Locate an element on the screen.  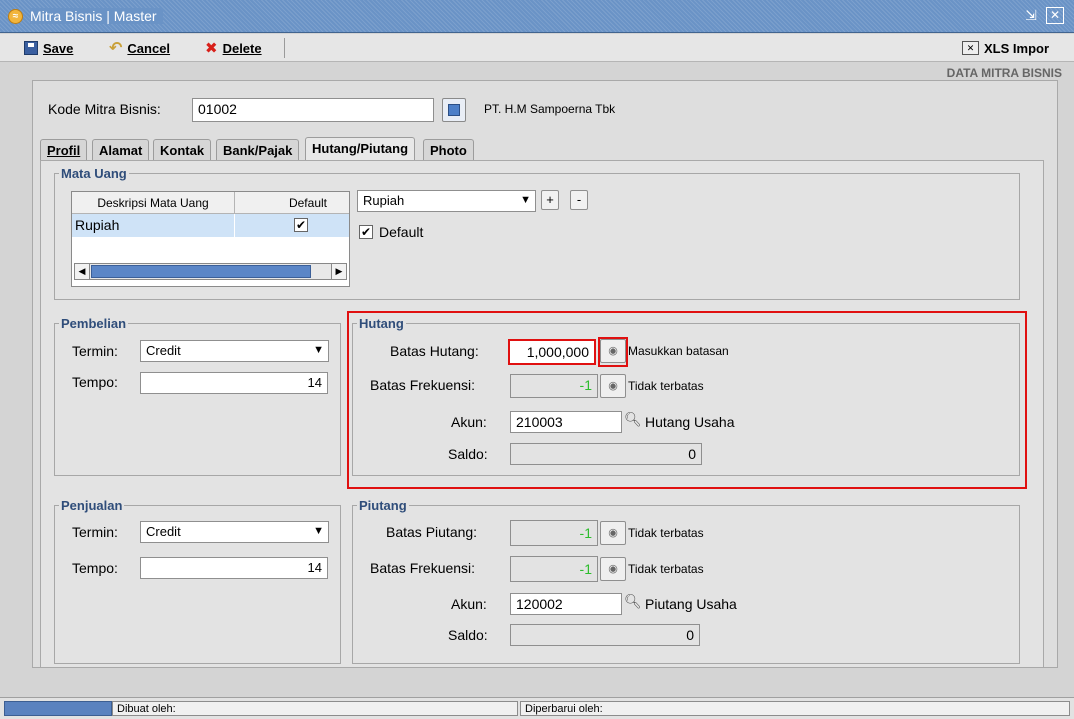
floppy-icon is located at coordinates (31, 48).